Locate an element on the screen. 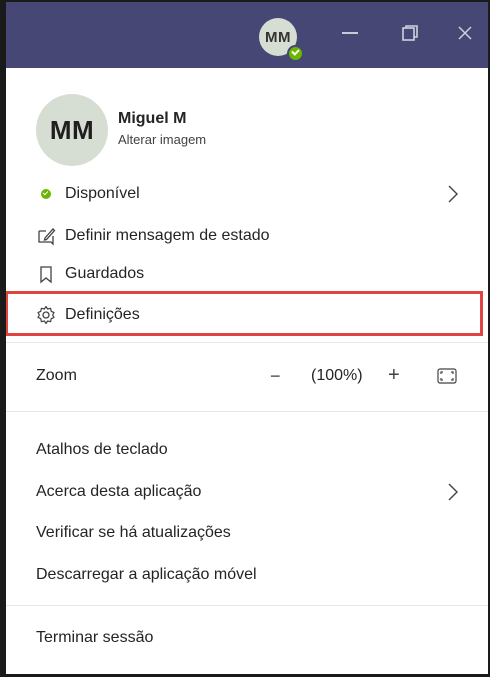 The height and width of the screenshot is (677, 490). avatar-initials: MM is located at coordinates (278, 37).